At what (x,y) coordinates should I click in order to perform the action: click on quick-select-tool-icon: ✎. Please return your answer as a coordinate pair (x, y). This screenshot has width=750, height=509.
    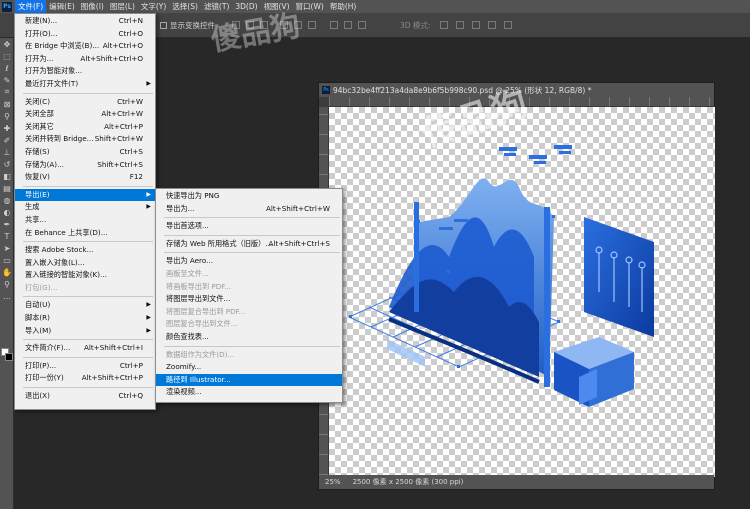
    Looking at the image, I should click on (7, 80).